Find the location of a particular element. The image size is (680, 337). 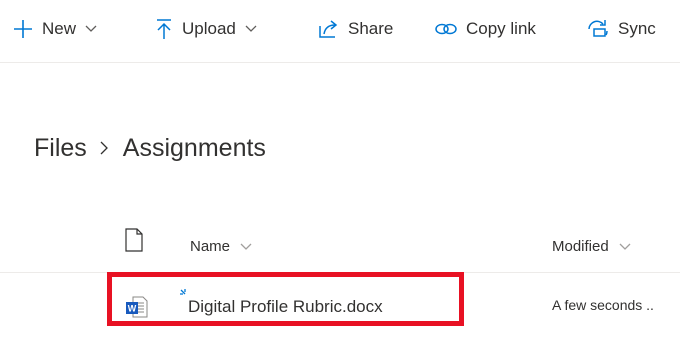

breadcrumb: Files Assignments is located at coordinates (150, 148).